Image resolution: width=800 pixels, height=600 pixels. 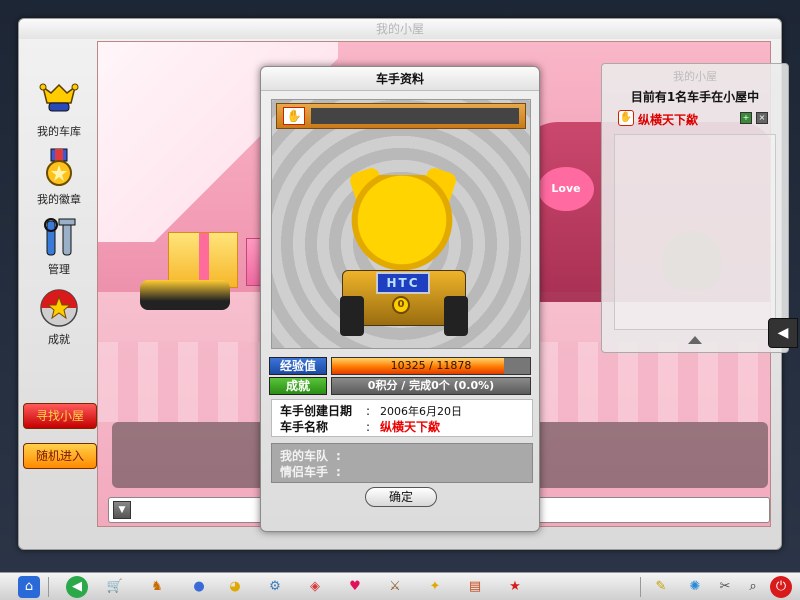 What do you see at coordinates (695, 232) in the screenshot?
I see `player-list-area` at bounding box center [695, 232].